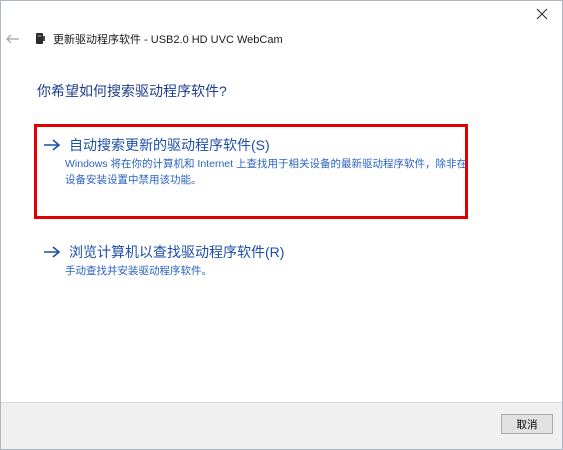  I want to click on option-auto-search-label: 自动搜索更新的驱动程序软件(S), so click(169, 145).